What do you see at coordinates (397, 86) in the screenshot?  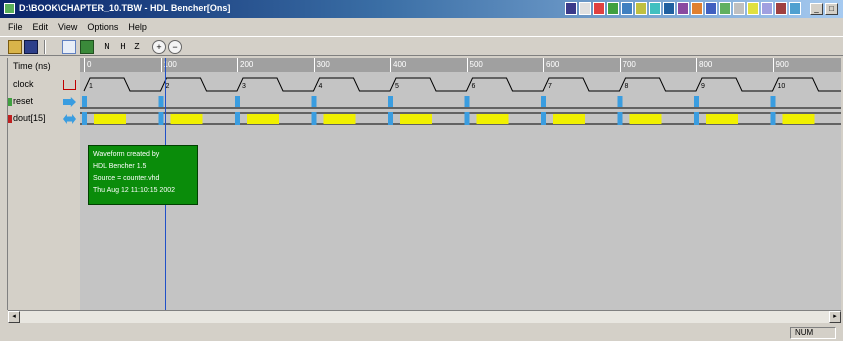 I see `cycle-label: 5` at bounding box center [397, 86].